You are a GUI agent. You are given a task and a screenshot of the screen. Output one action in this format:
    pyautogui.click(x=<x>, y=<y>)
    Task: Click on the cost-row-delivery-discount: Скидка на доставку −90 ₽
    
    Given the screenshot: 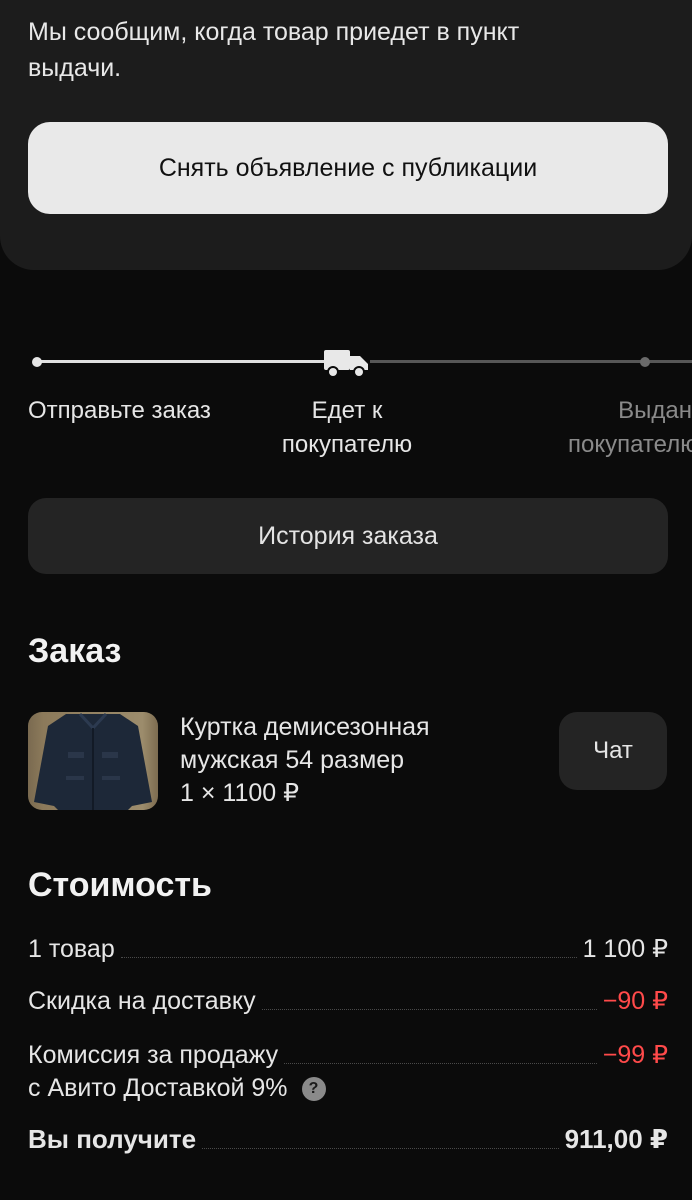 What is the action you would take?
    pyautogui.click(x=348, y=1001)
    